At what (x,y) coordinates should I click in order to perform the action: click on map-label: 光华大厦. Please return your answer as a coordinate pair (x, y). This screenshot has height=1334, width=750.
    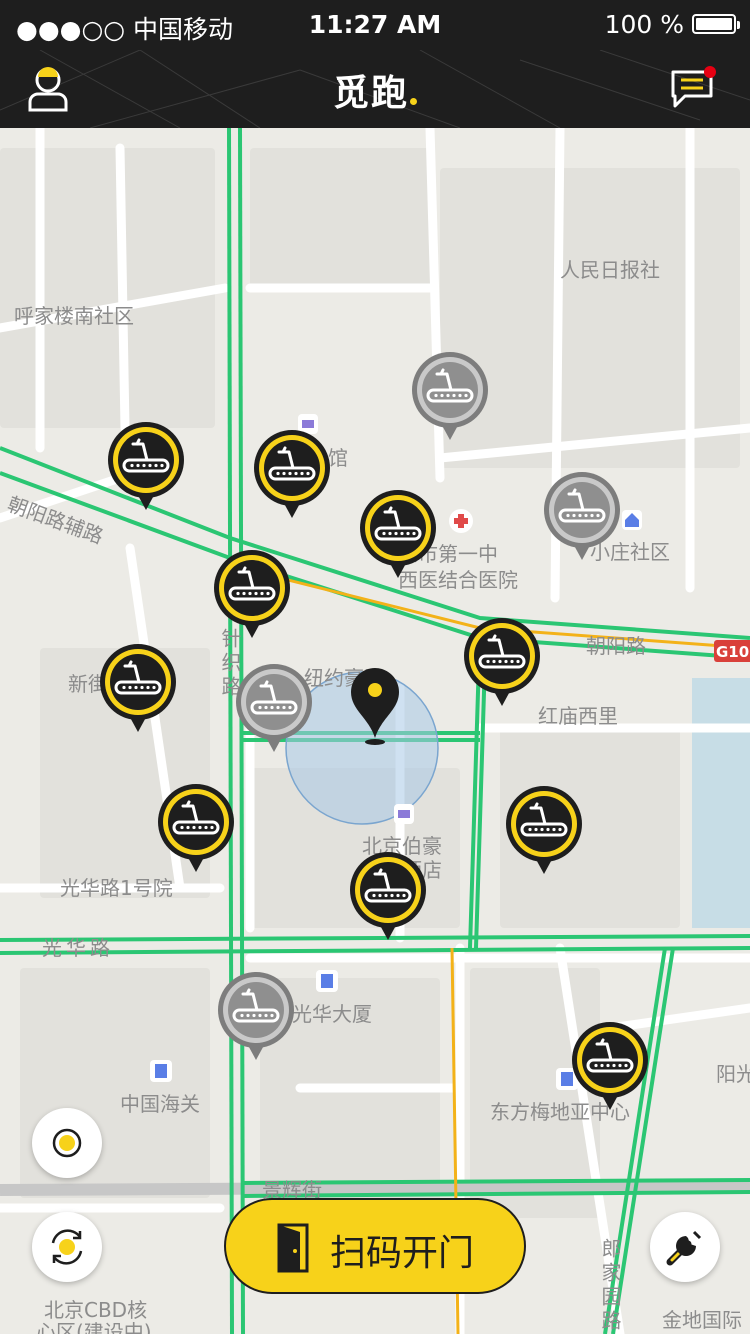
    Looking at the image, I should click on (332, 1014).